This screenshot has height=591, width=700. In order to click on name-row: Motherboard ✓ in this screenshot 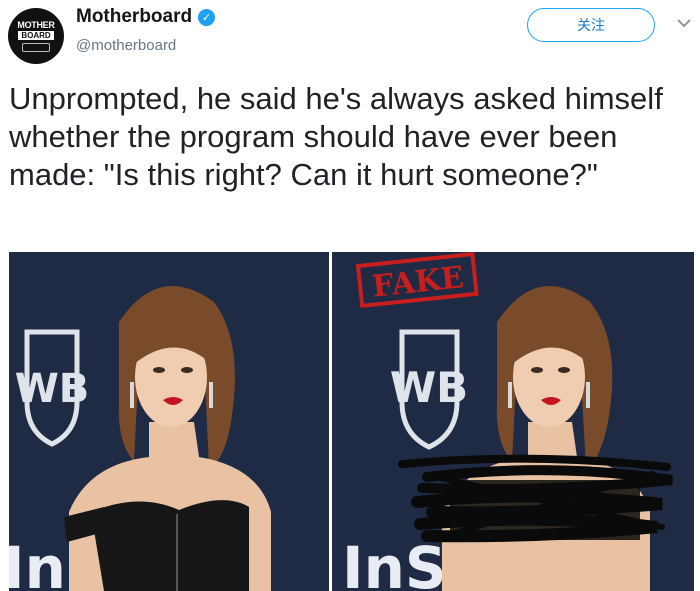, I will do `click(146, 17)`.